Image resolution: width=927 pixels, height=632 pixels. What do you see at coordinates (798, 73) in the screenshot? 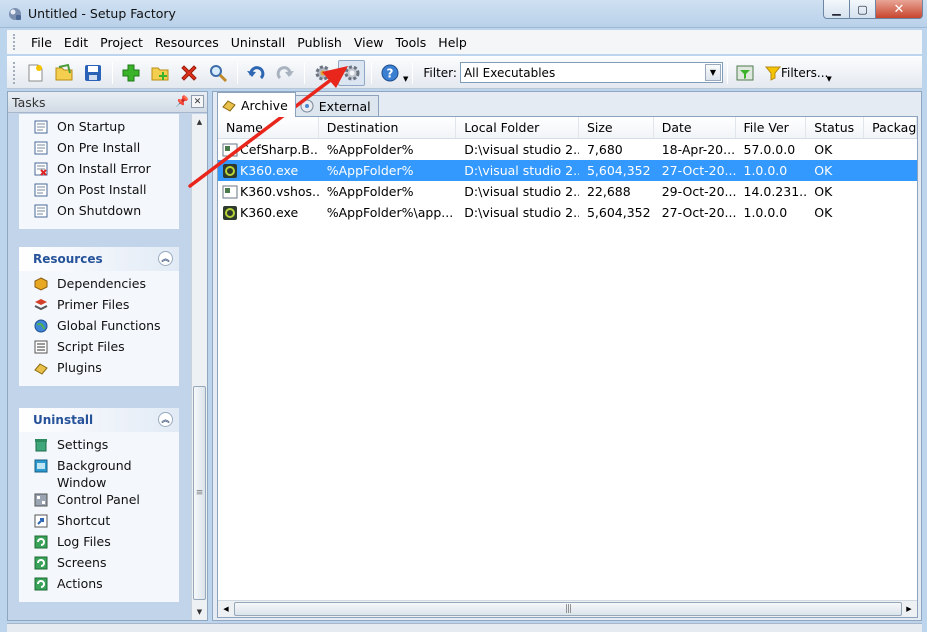
I see `filters-button: Filters... ▼` at bounding box center [798, 73].